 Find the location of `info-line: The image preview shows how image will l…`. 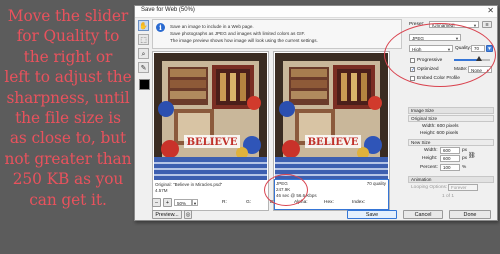

info-line: The image preview shows how image will l… is located at coordinates (244, 40).